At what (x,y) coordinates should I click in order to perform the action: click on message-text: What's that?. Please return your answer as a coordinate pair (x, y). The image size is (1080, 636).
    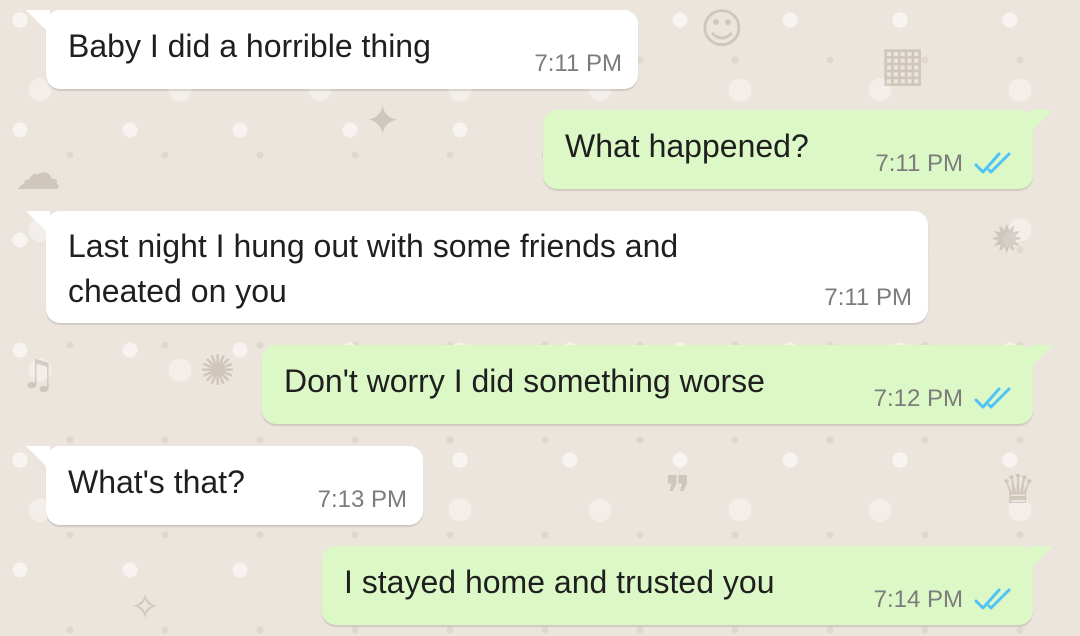
    Looking at the image, I should click on (156, 482).